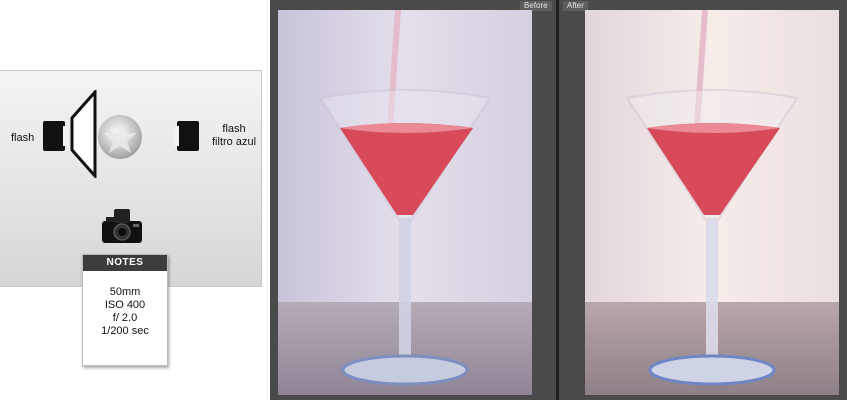 This screenshot has height=400, width=847. What do you see at coordinates (120, 137) in the screenshot?
I see `reflector-icon` at bounding box center [120, 137].